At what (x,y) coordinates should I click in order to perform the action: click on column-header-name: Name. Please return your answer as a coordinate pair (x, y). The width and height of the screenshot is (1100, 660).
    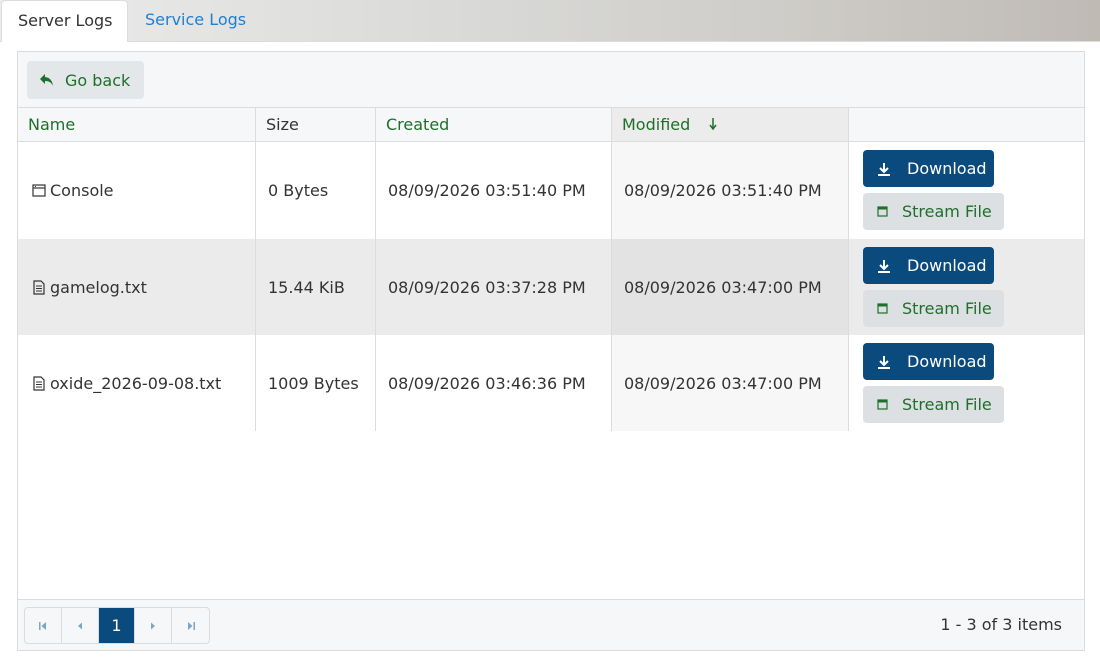
    Looking at the image, I should click on (137, 124).